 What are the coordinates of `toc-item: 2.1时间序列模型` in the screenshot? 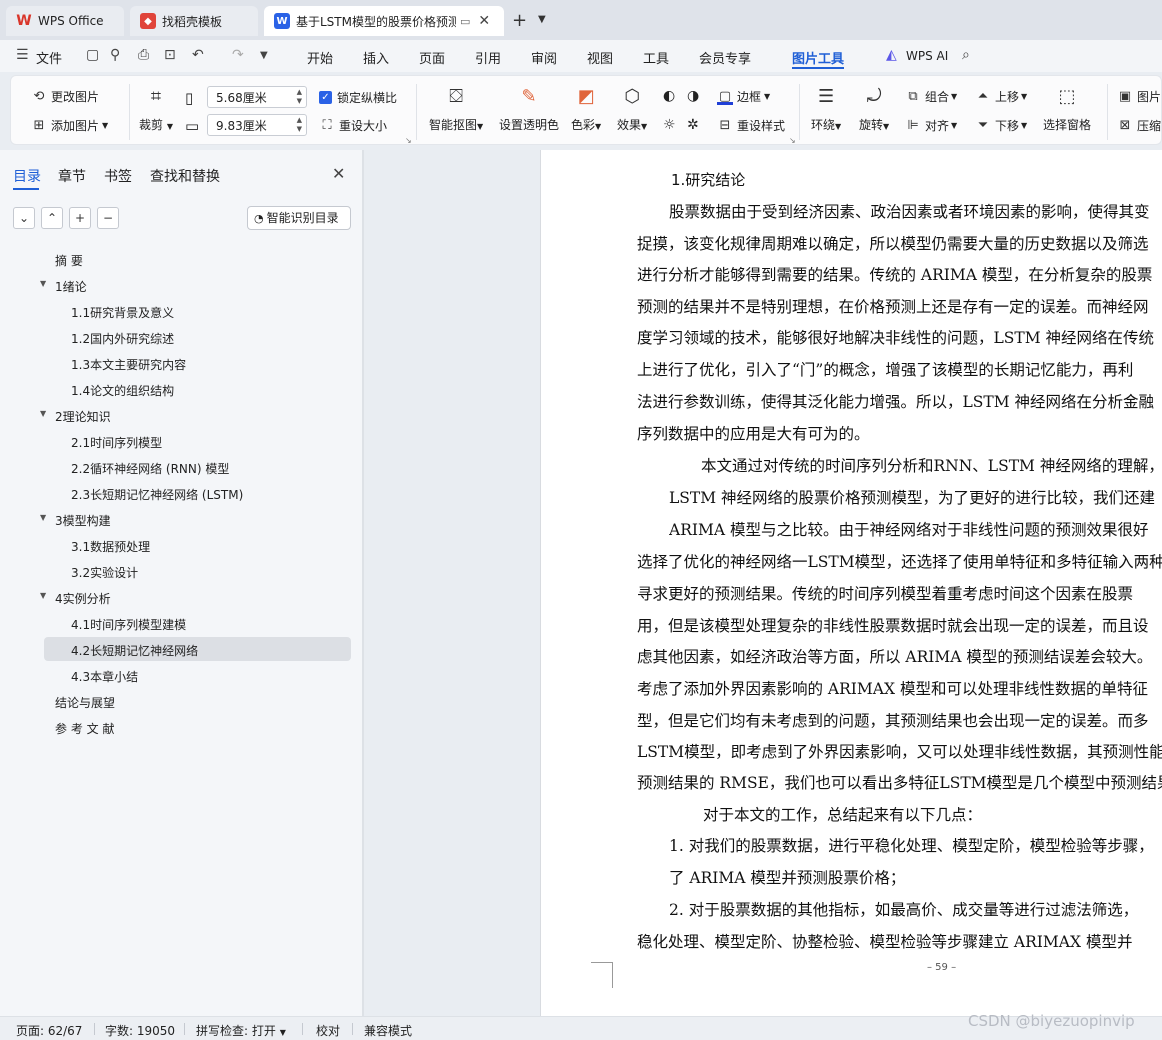 It's located at (116, 442).